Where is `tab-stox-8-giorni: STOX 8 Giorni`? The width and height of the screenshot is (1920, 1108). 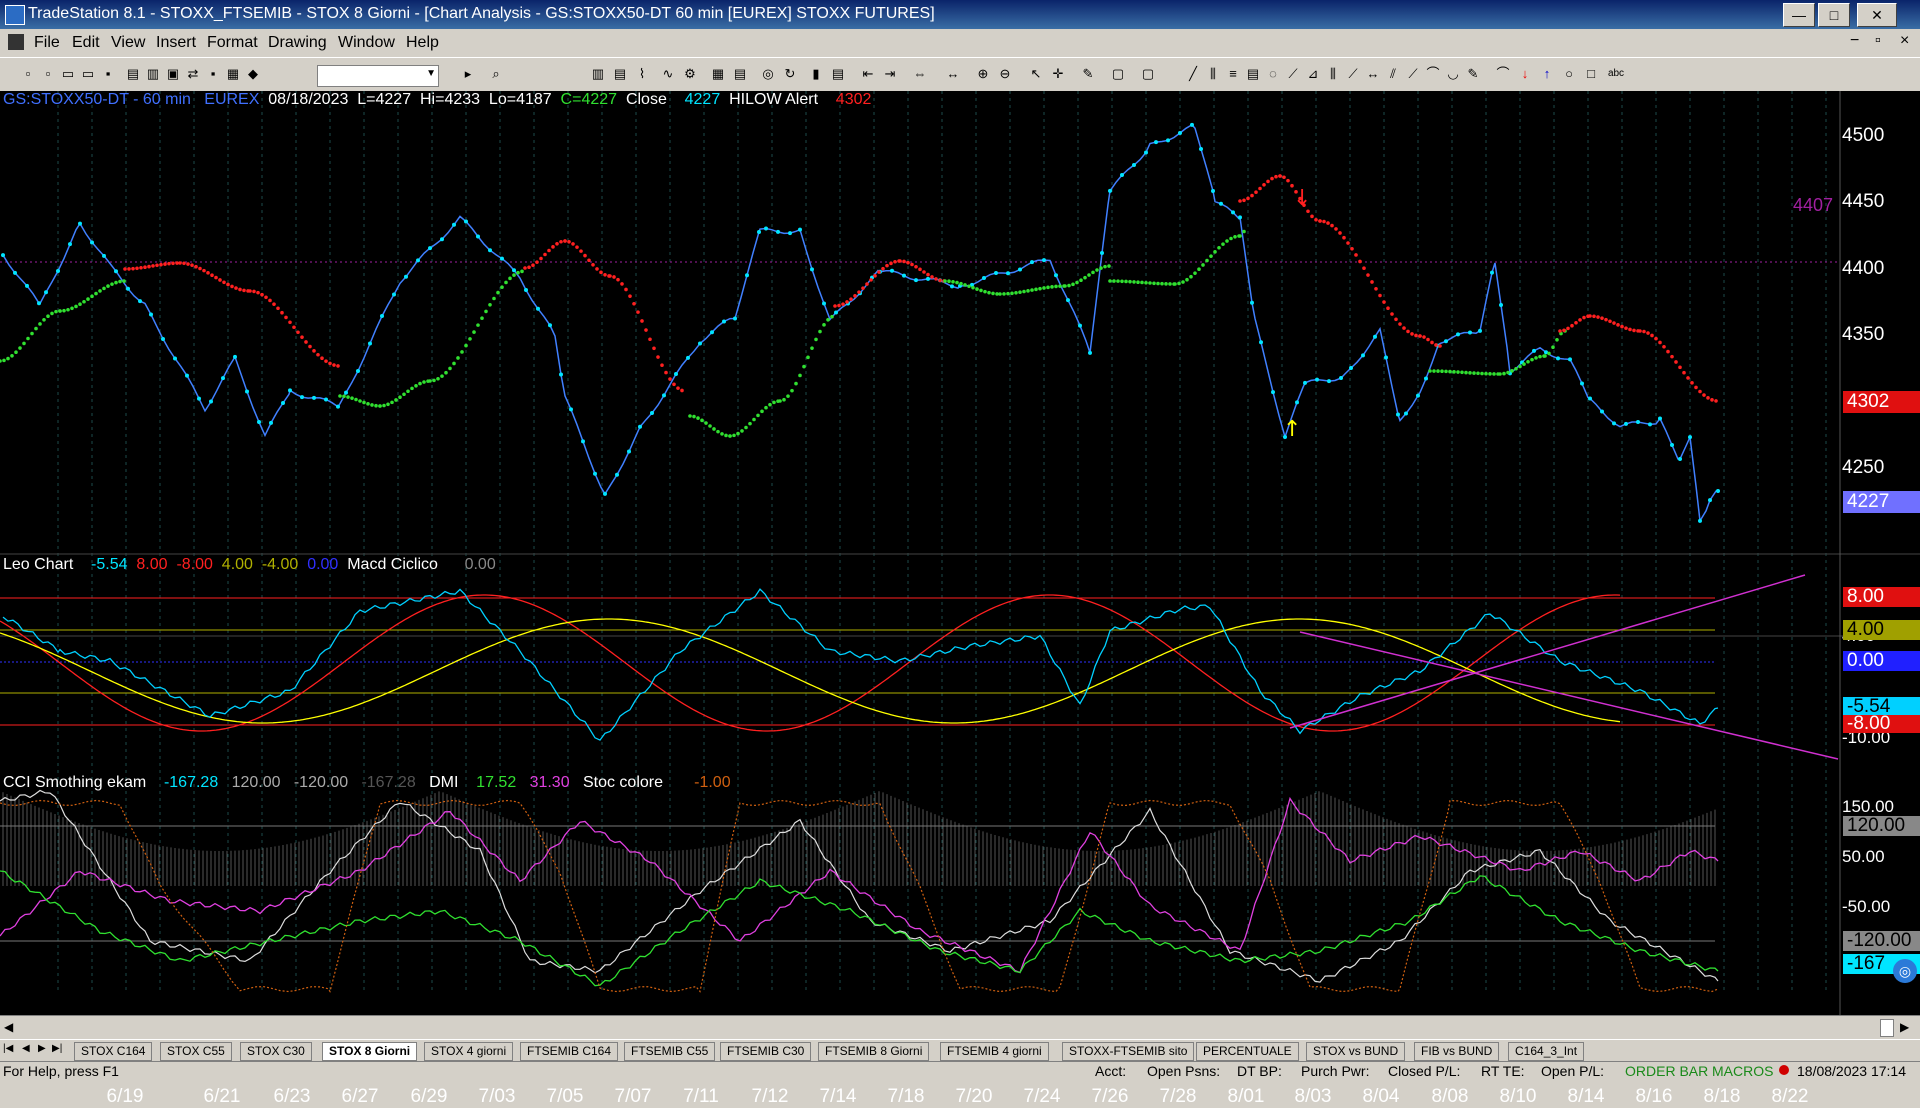 tab-stox-8-giorni: STOX 8 Giorni is located at coordinates (370, 1051).